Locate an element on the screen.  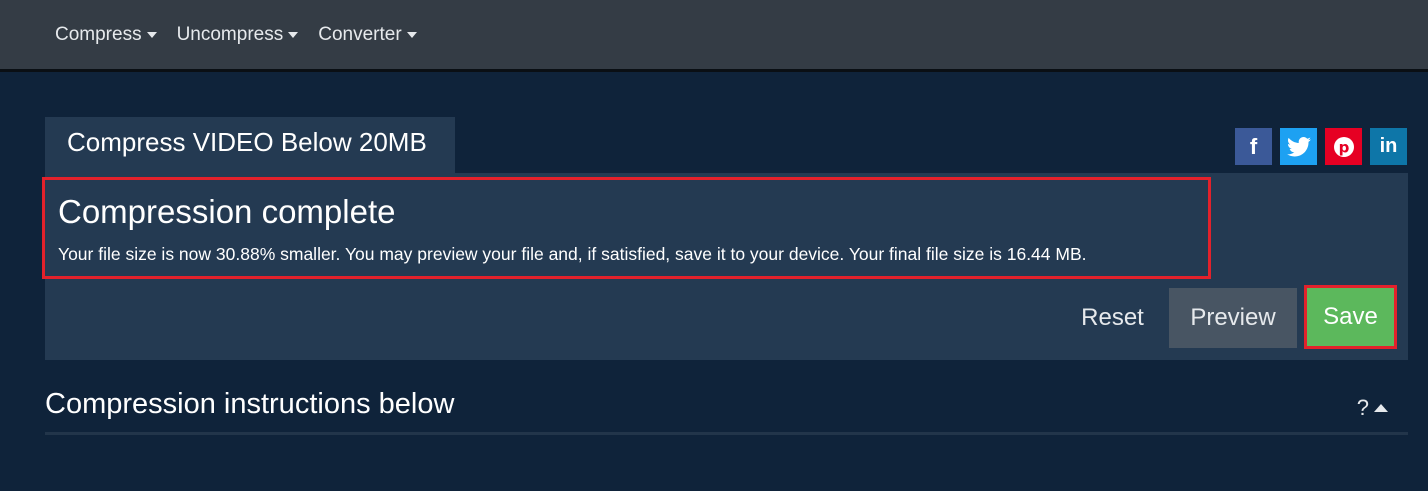
instructions-toggle: ? is located at coordinates (1372, 408).